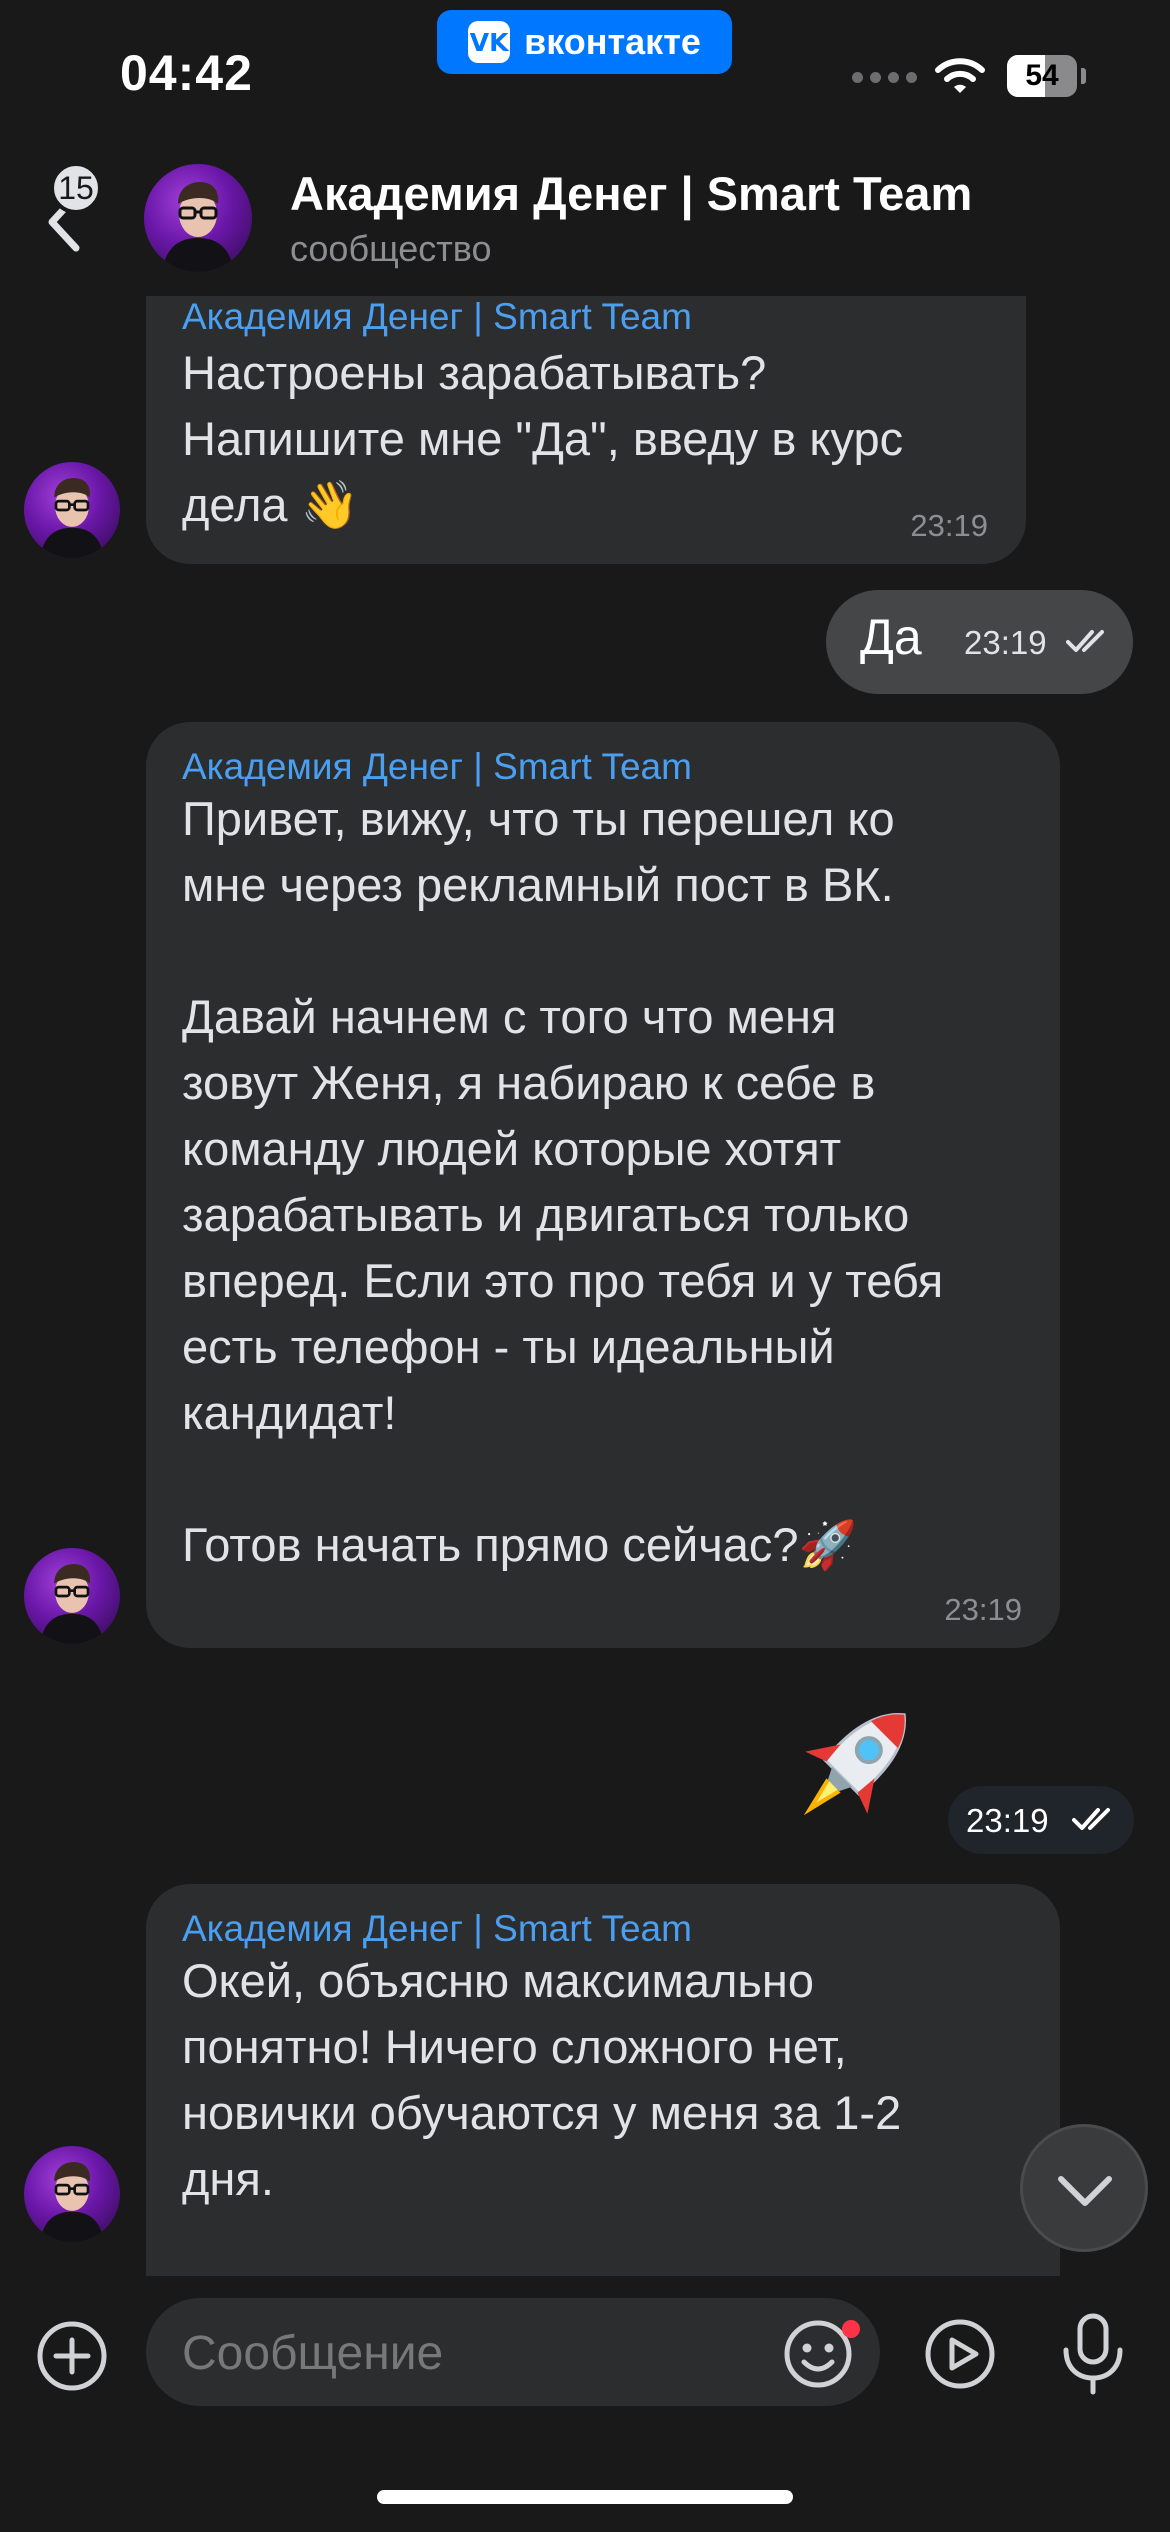 The image size is (1170, 2532). Describe the element at coordinates (1085, 2191) in the screenshot. I see `chevron-down-icon` at that location.